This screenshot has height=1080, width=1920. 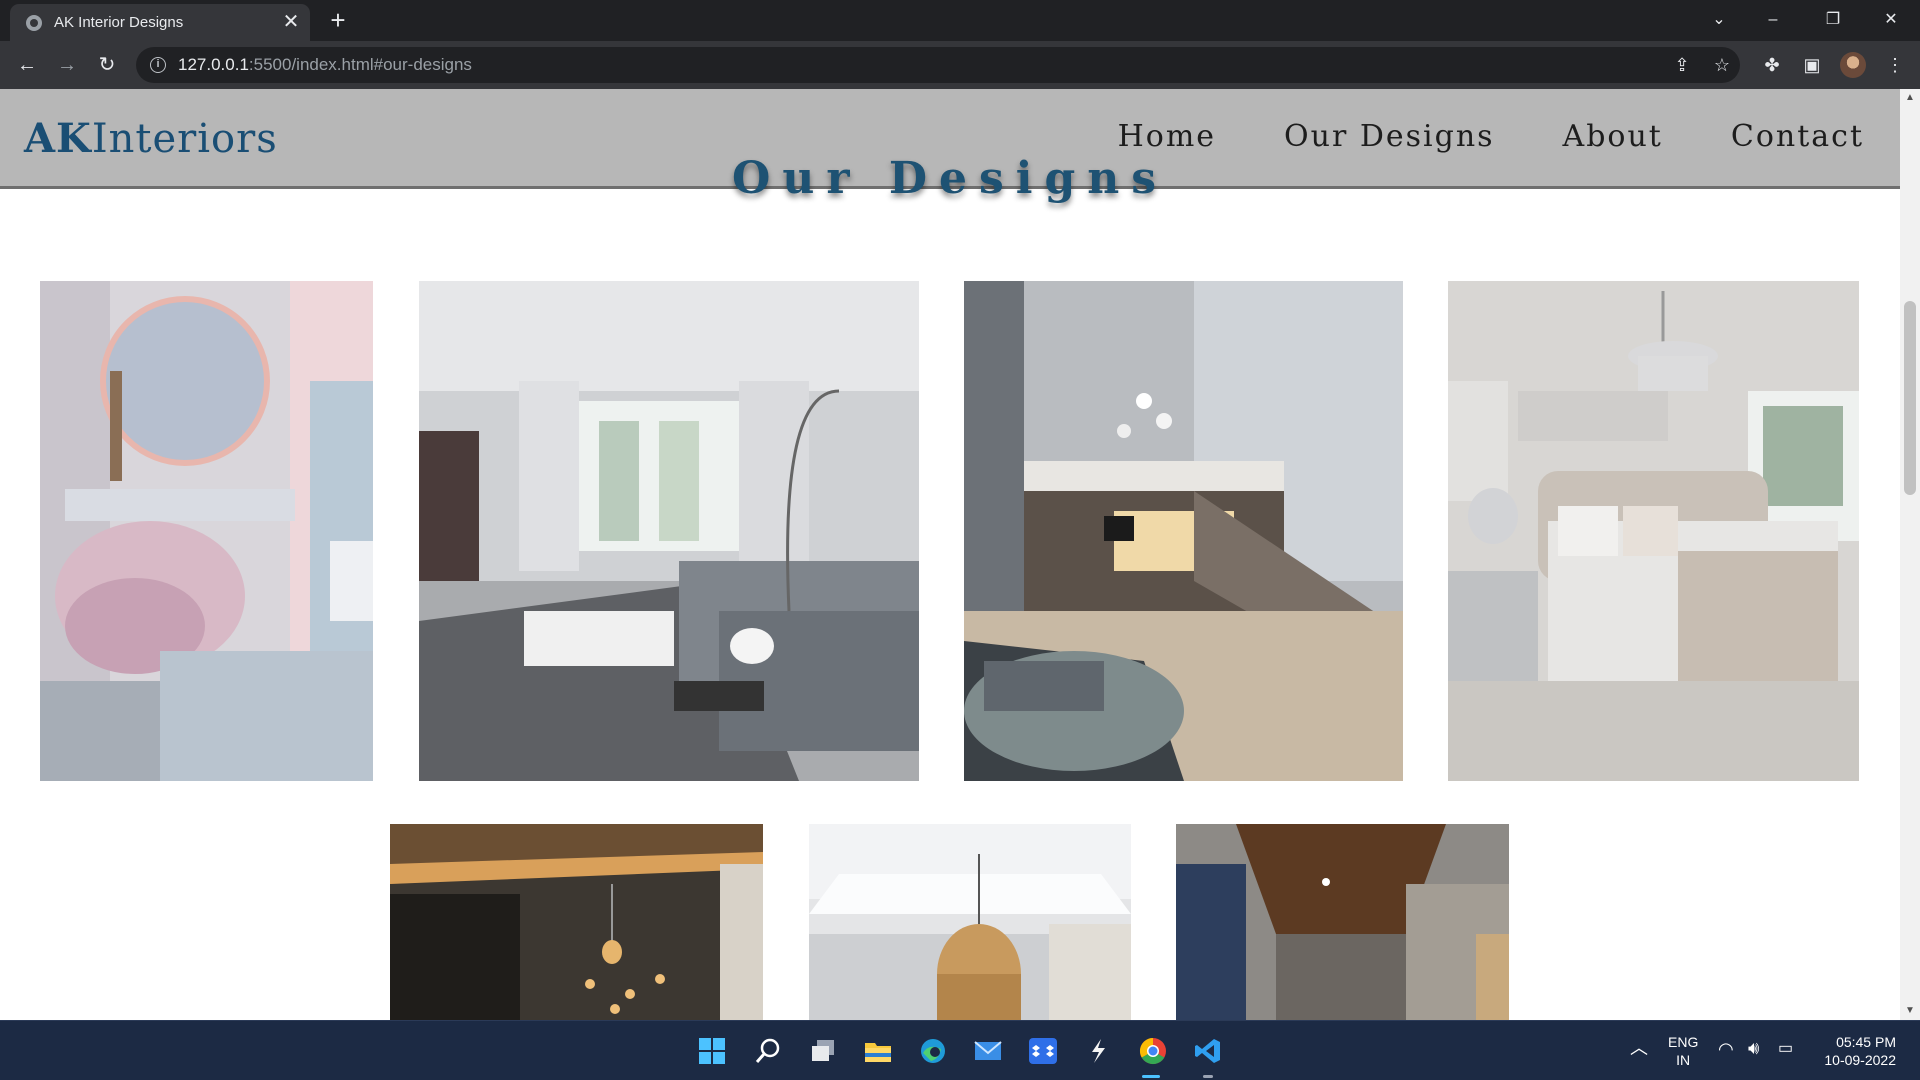 What do you see at coordinates (291, 22) in the screenshot?
I see `close-tab-icon: ✕` at bounding box center [291, 22].